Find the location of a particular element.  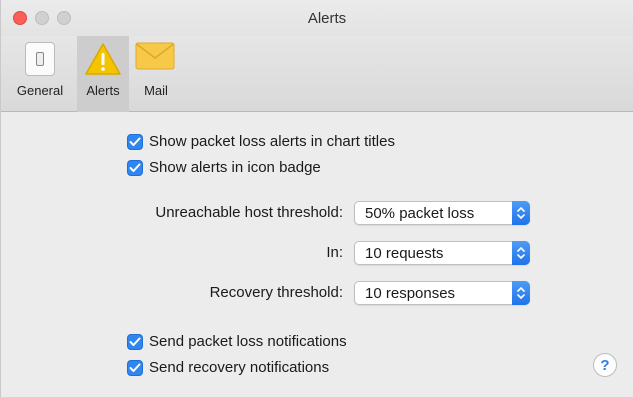

in-requests-select: 10 requests is located at coordinates (442, 253).